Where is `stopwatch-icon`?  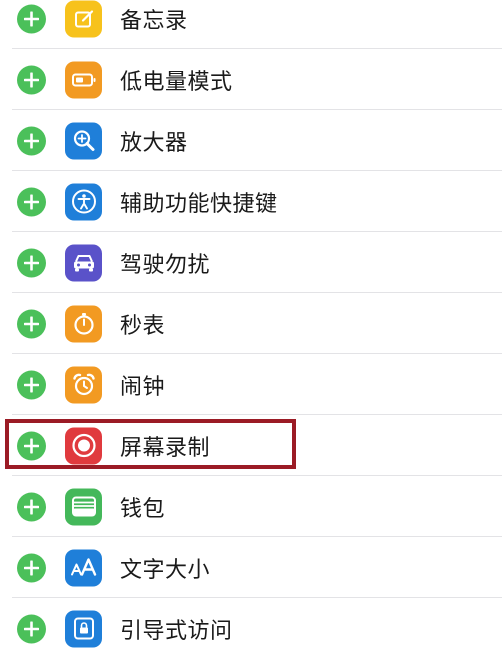
stopwatch-icon is located at coordinates (83, 323).